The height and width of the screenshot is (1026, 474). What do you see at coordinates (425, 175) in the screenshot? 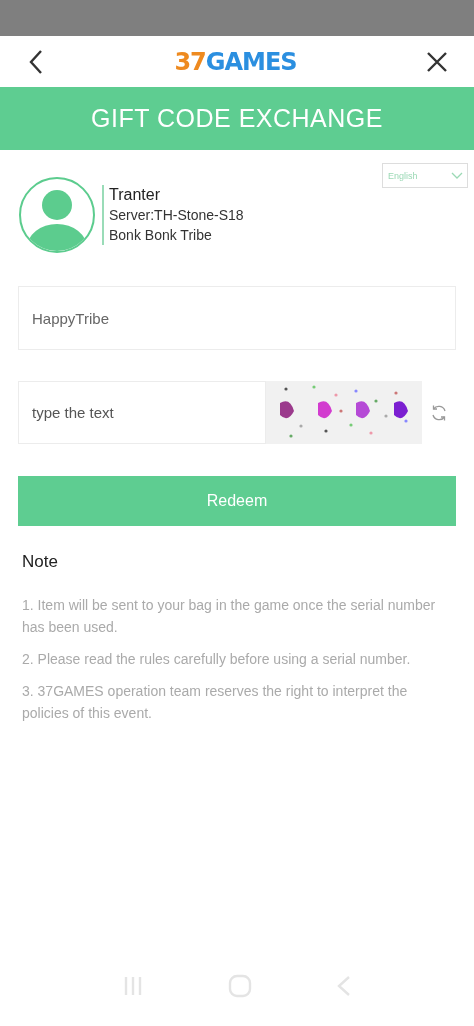
I see `language-select: English` at bounding box center [425, 175].